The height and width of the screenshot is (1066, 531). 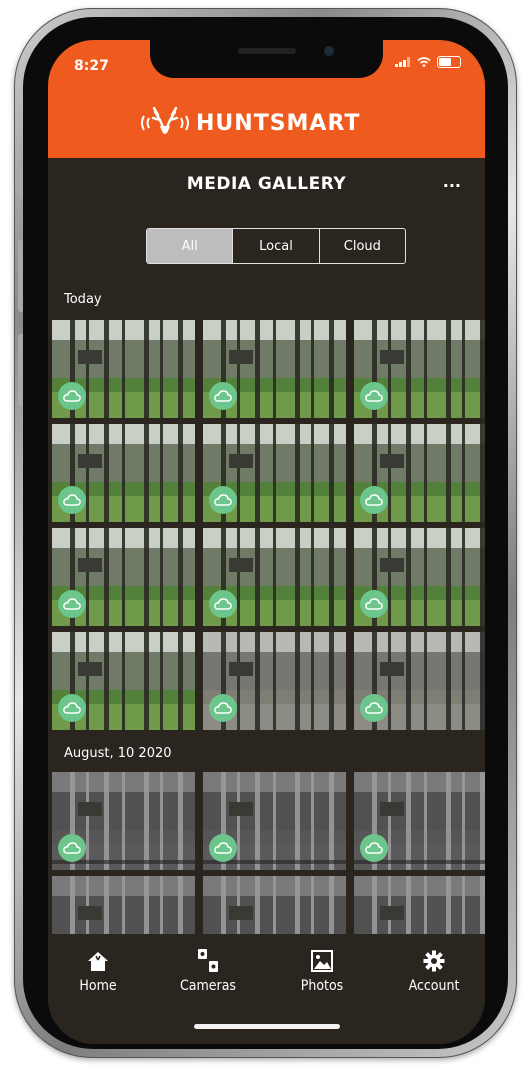 What do you see at coordinates (91, 66) in the screenshot?
I see `status-time: 8:27` at bounding box center [91, 66].